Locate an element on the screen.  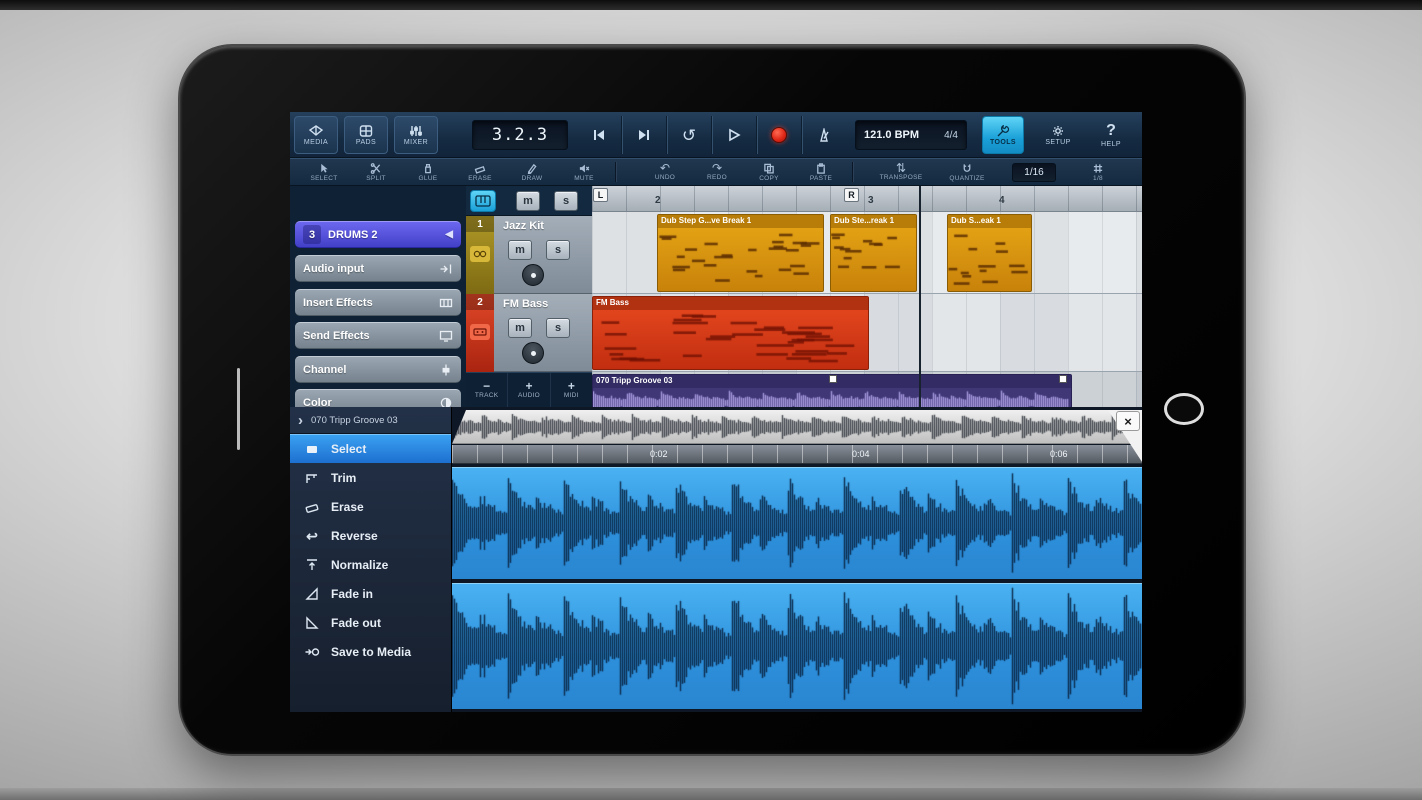
undo-button: ↶ UNDO is located at coordinates (665, 171).